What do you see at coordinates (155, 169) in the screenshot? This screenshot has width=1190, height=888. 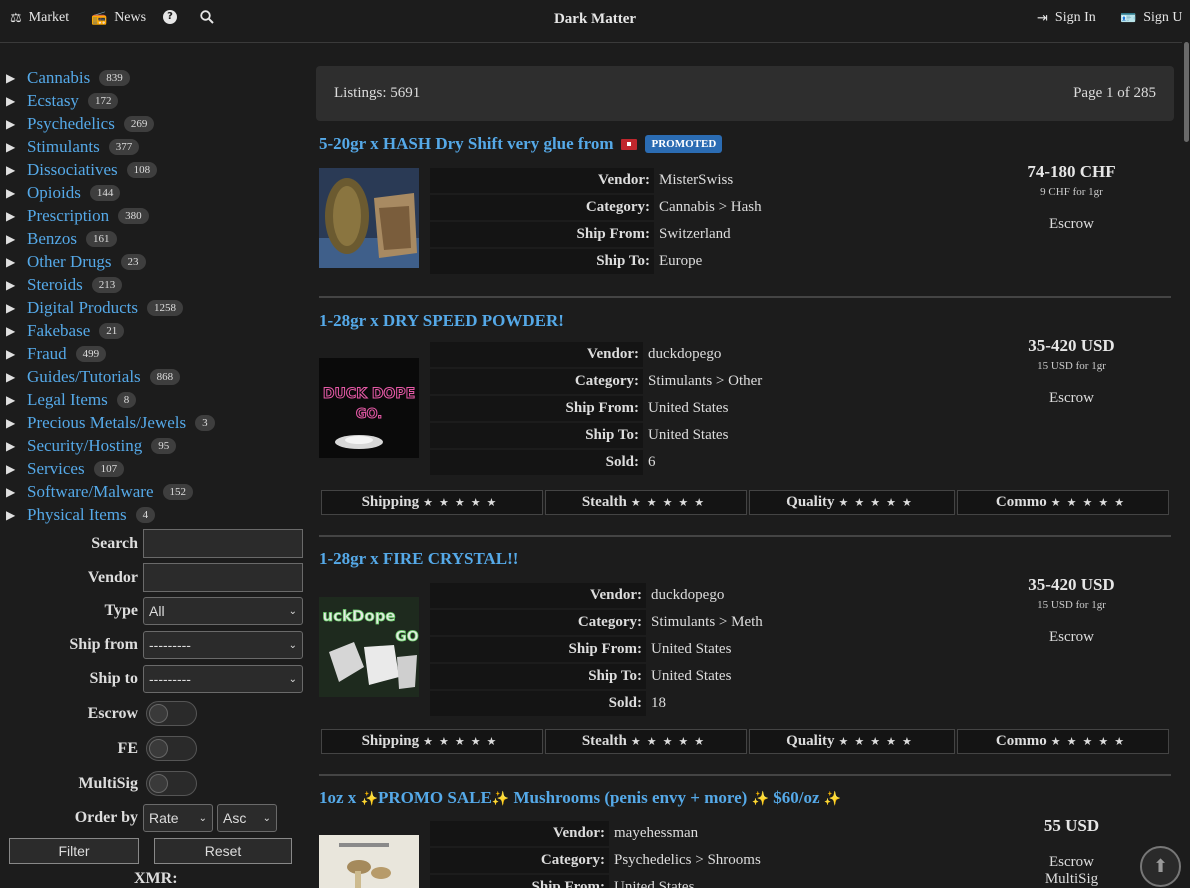 I see `category-item: ▶ Dissociatives 108` at bounding box center [155, 169].